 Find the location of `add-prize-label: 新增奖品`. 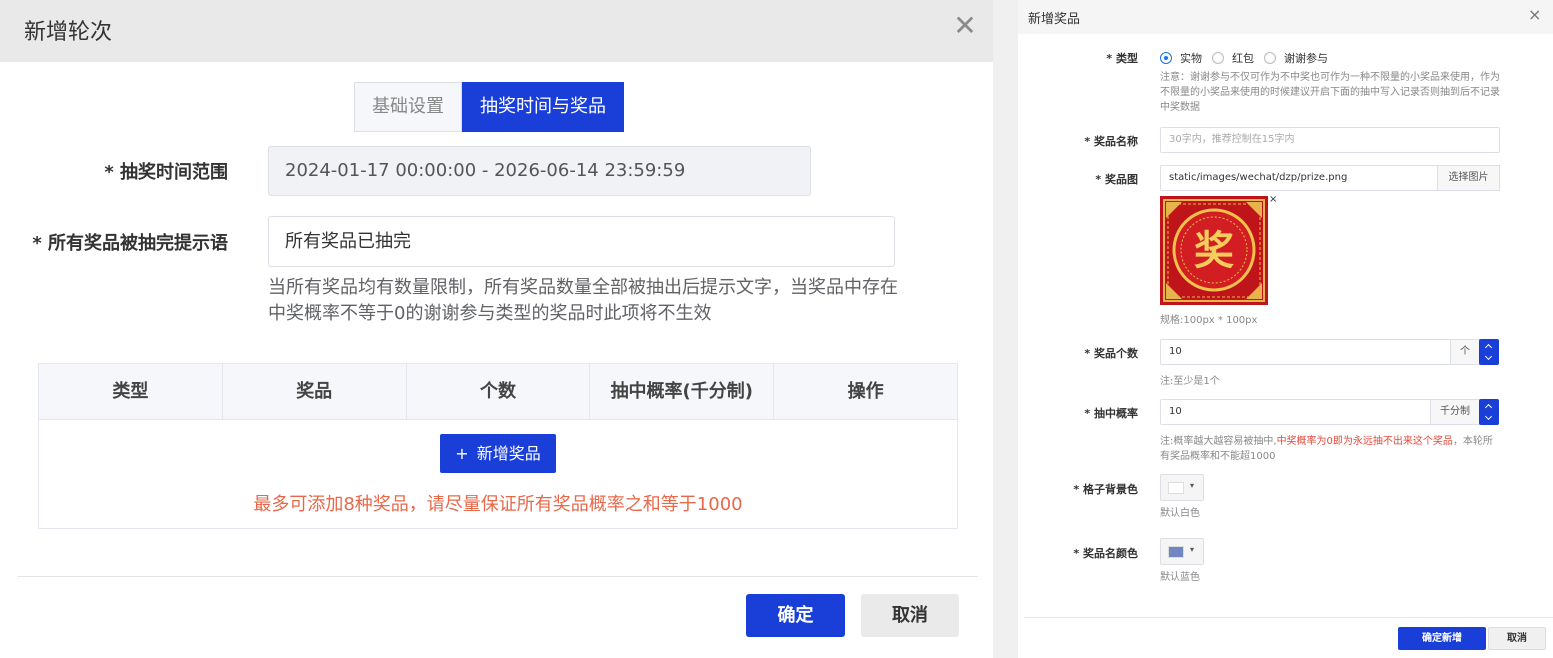

add-prize-label: 新增奖品 is located at coordinates (508, 453).